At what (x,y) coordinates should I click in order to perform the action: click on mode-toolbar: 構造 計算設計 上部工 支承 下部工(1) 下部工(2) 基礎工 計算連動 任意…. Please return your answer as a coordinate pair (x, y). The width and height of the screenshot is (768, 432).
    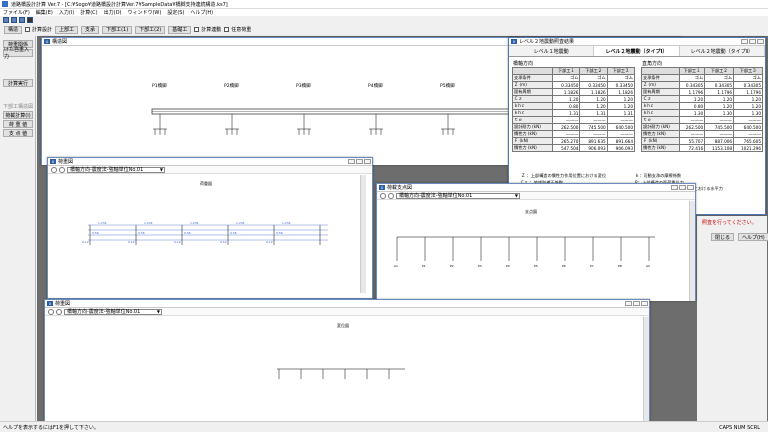
    Looking at the image, I should click on (384, 29).